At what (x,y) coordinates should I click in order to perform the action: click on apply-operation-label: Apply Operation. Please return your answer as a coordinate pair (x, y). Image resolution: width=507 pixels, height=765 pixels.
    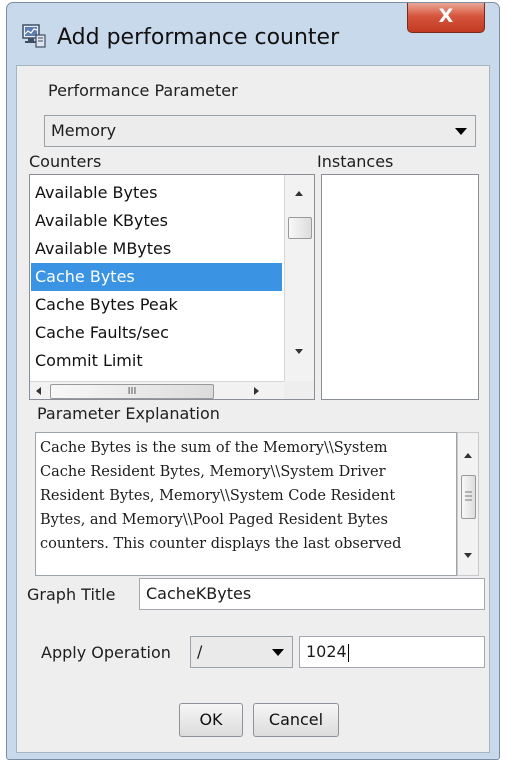
    Looking at the image, I should click on (106, 652).